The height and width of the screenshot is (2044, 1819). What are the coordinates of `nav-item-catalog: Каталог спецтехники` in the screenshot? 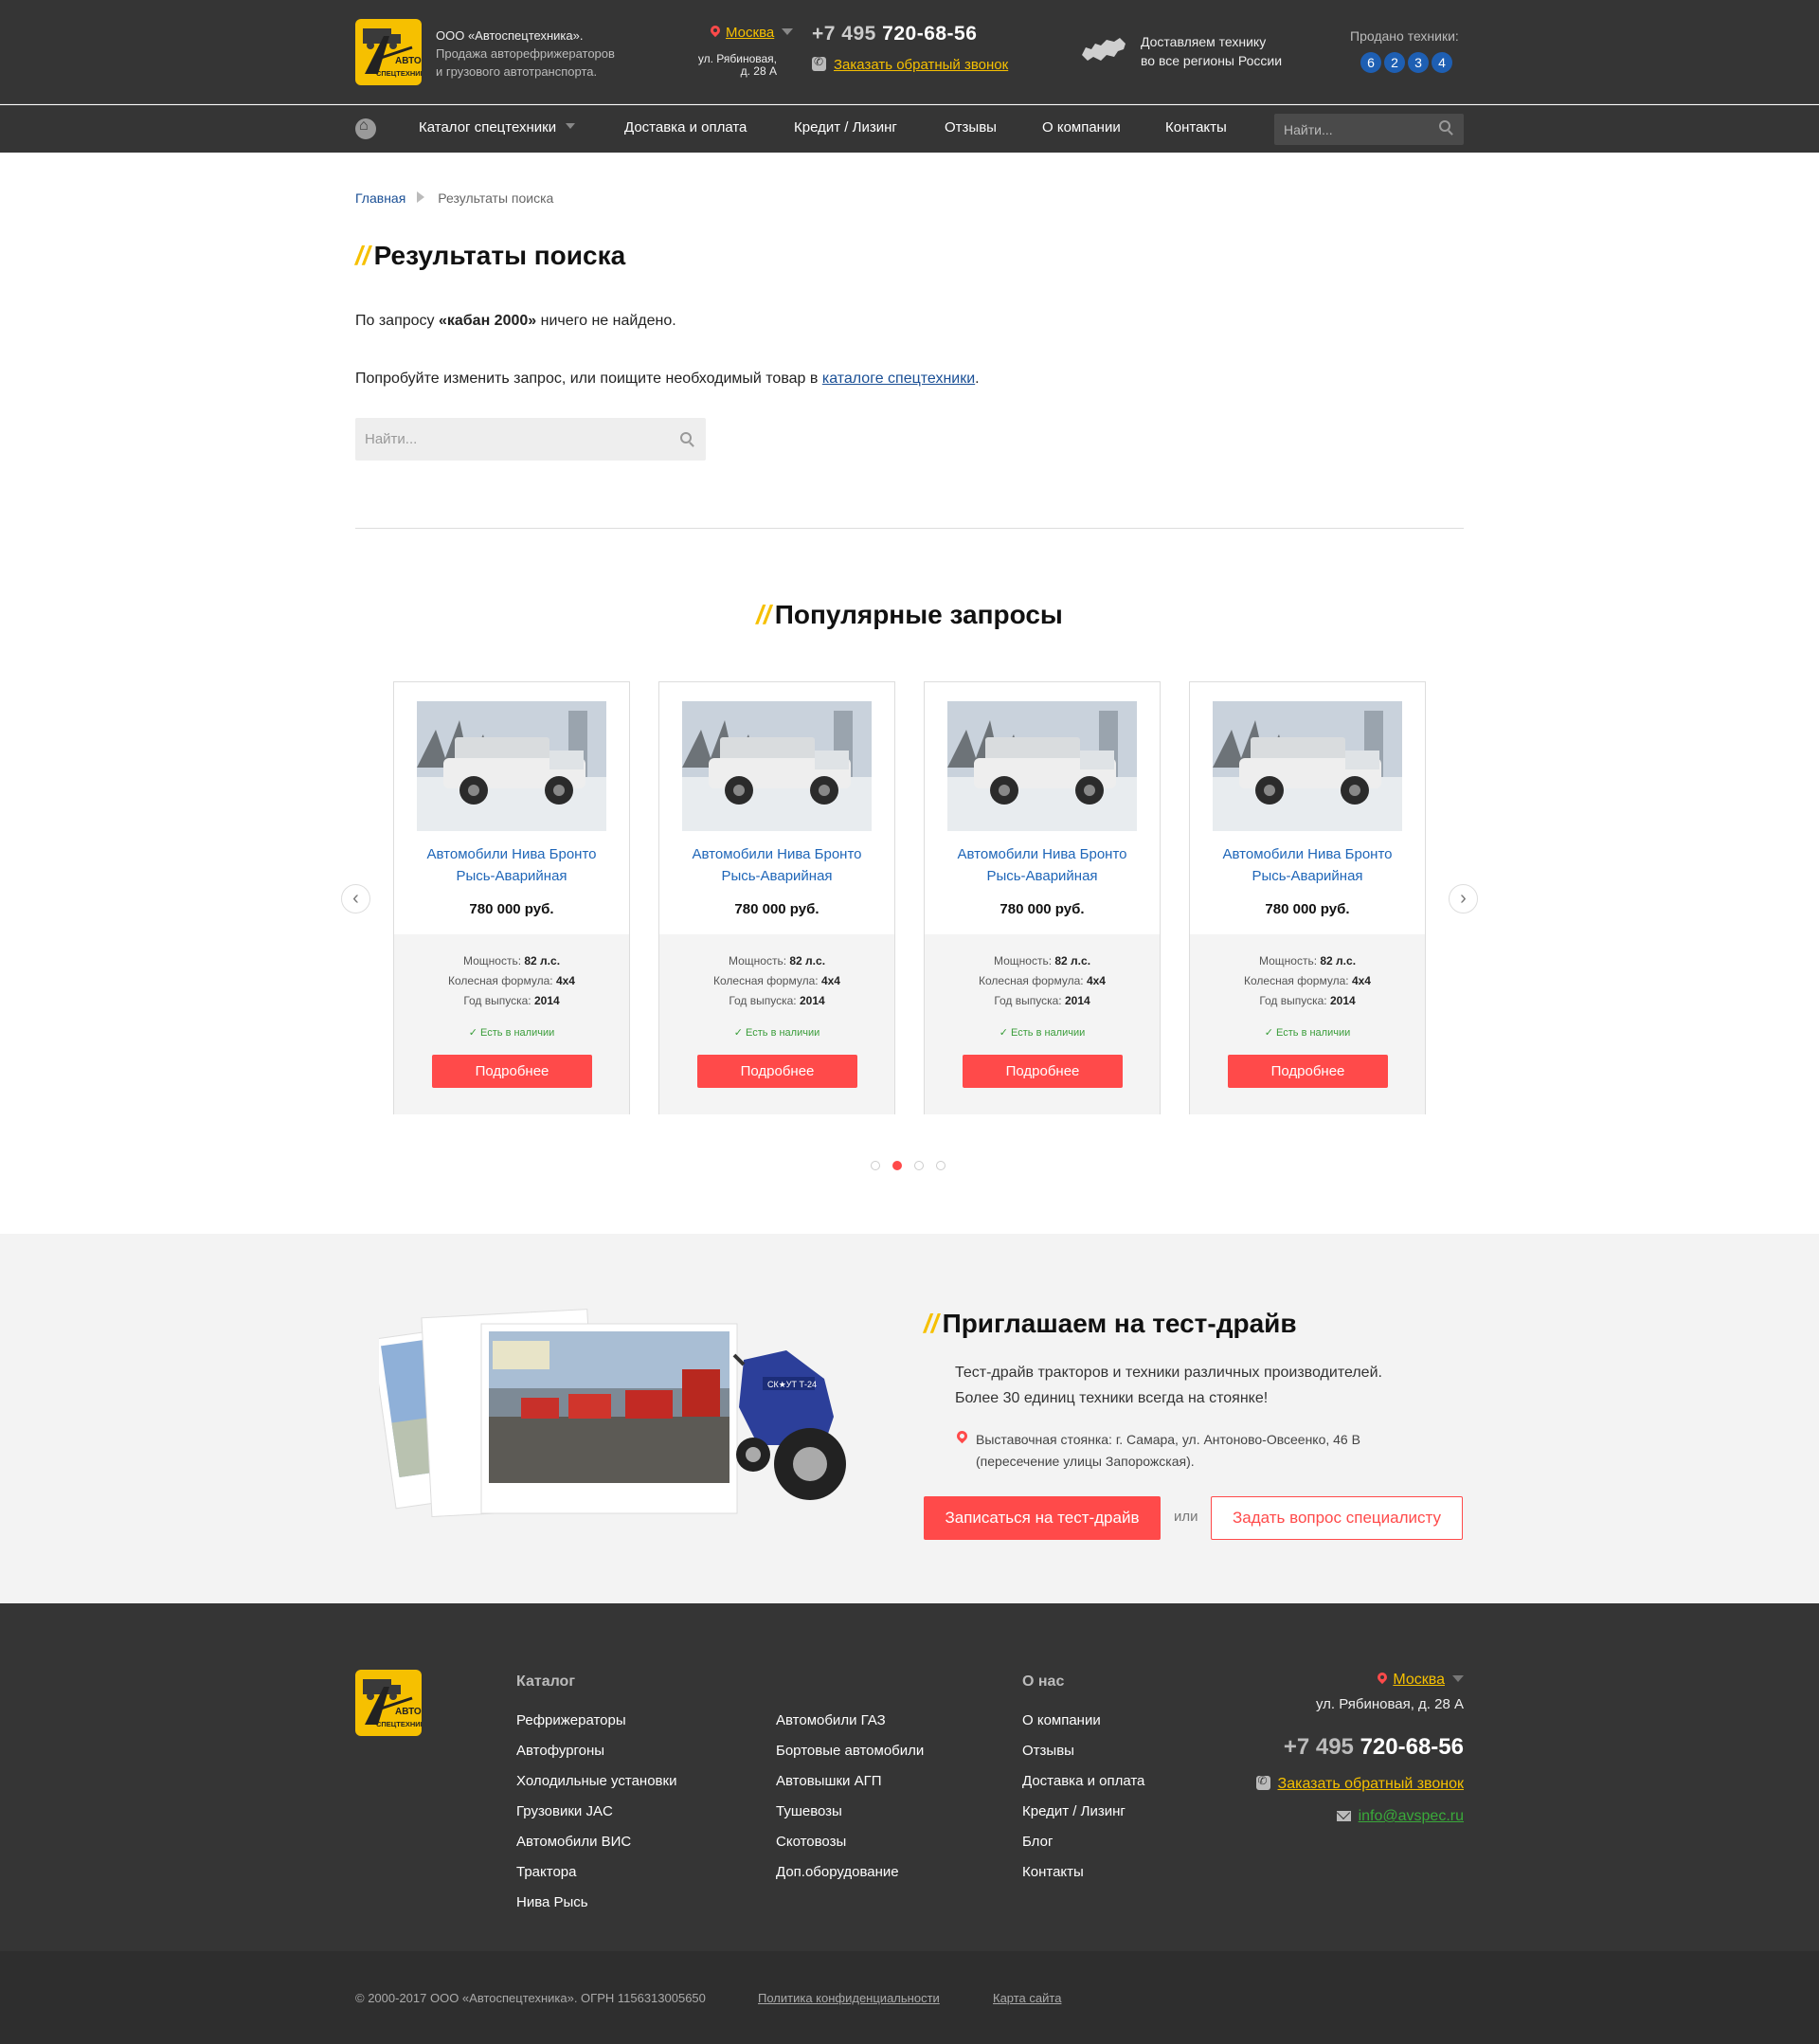 It's located at (497, 128).